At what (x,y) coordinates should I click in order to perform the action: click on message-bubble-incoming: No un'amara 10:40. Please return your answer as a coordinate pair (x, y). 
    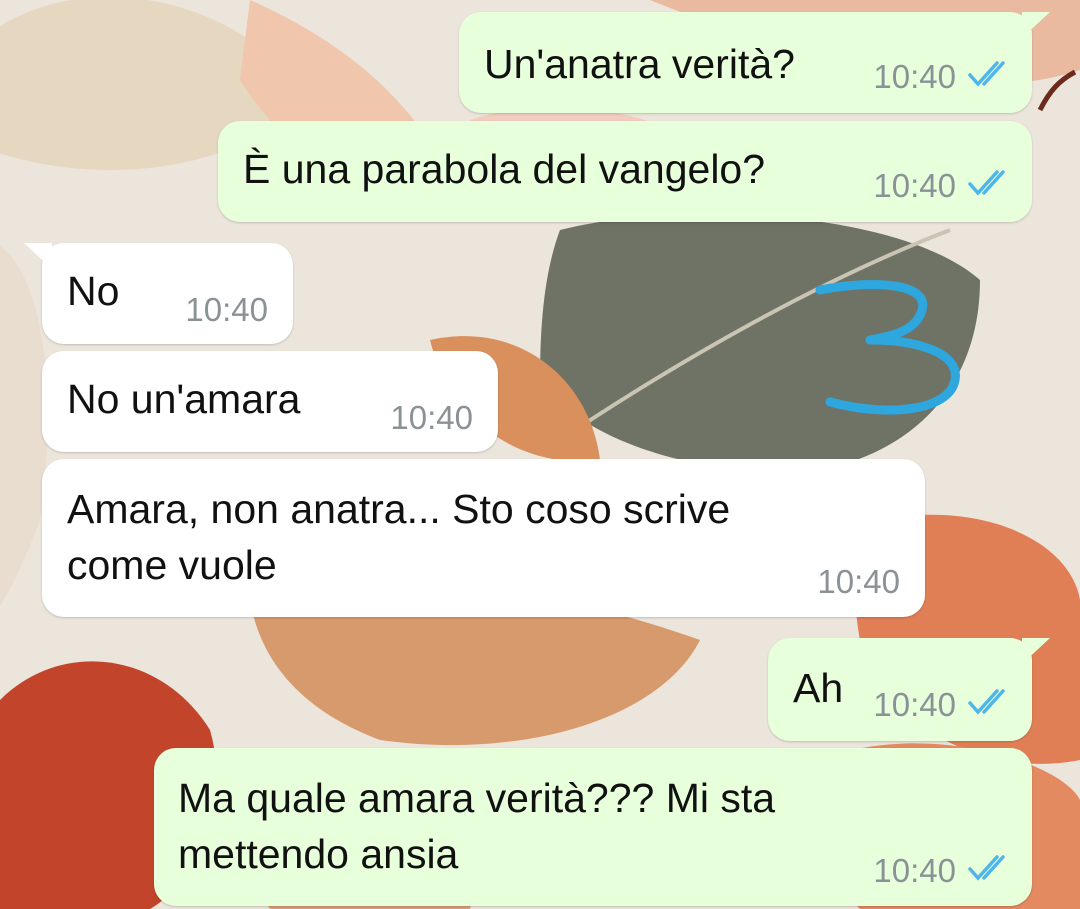
    Looking at the image, I should click on (270, 401).